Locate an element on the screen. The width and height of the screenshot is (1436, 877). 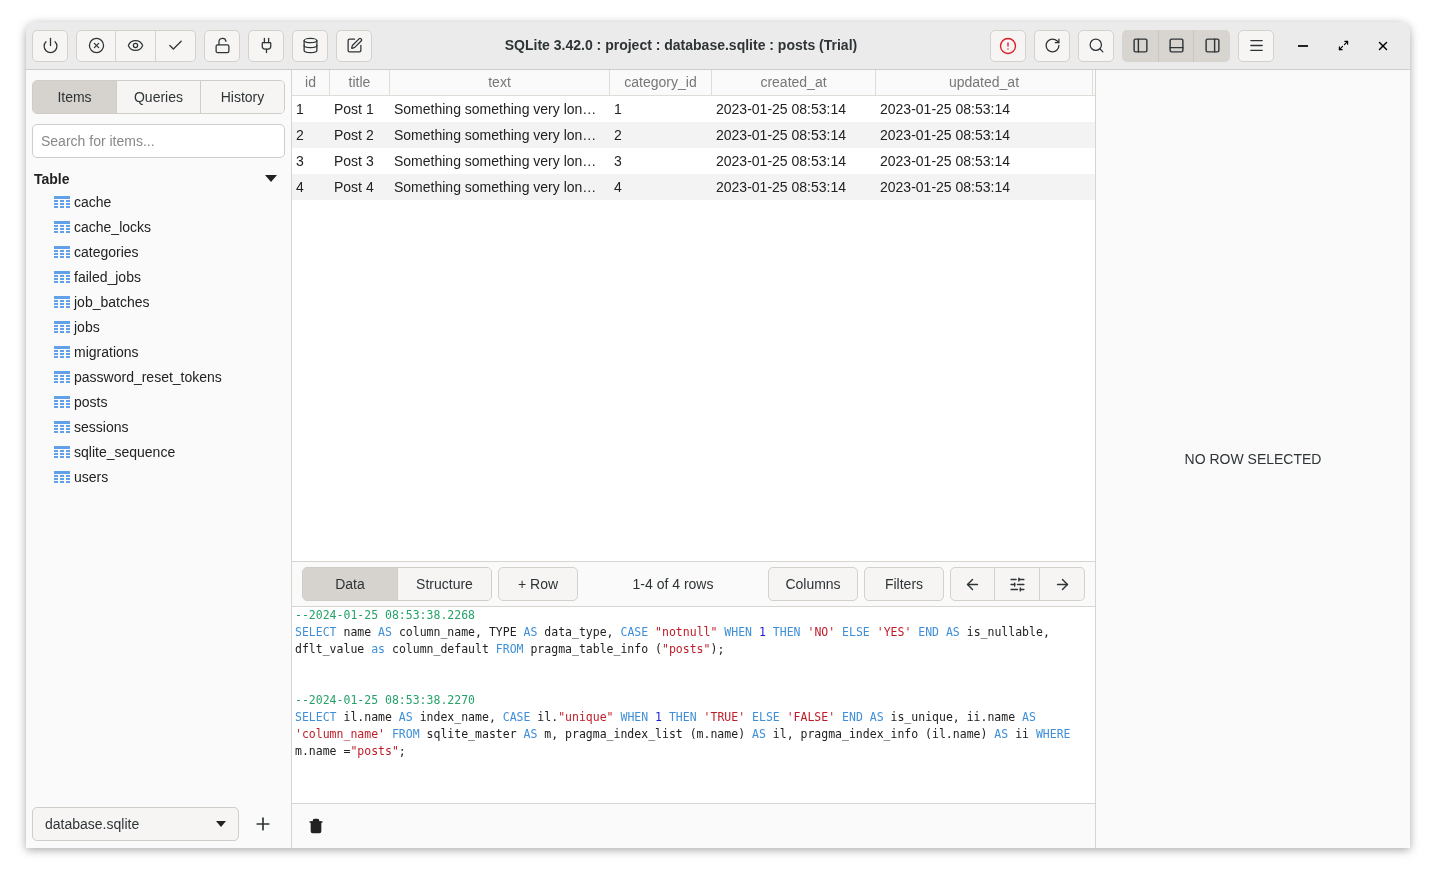
database-button is located at coordinates (310, 45).